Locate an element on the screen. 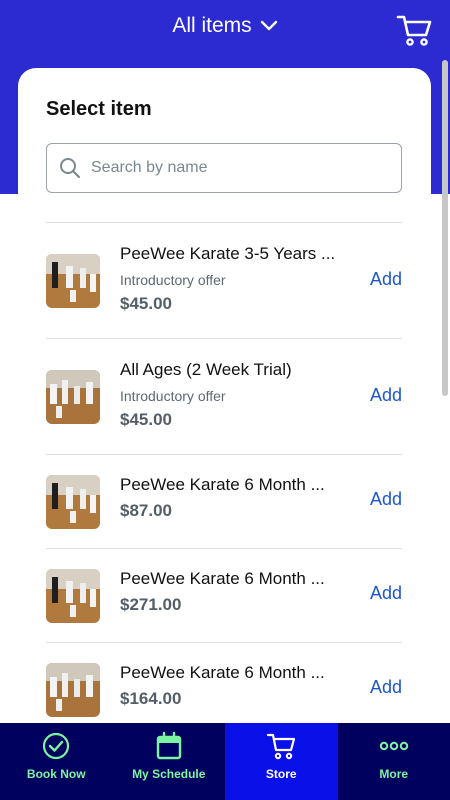 The height and width of the screenshot is (800, 450). nav-label: Book Now is located at coordinates (56, 774).